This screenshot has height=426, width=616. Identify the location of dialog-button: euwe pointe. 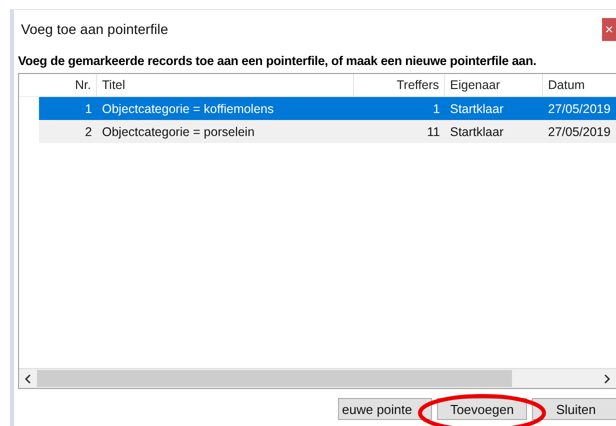
(385, 409).